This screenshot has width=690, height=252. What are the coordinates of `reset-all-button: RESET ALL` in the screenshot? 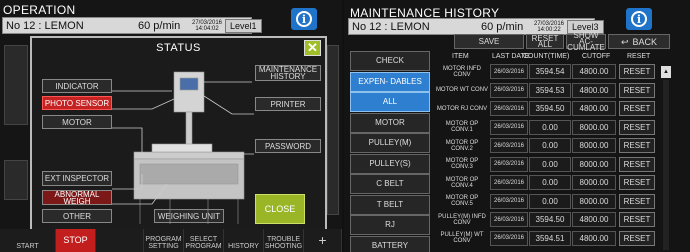 It's located at (545, 41).